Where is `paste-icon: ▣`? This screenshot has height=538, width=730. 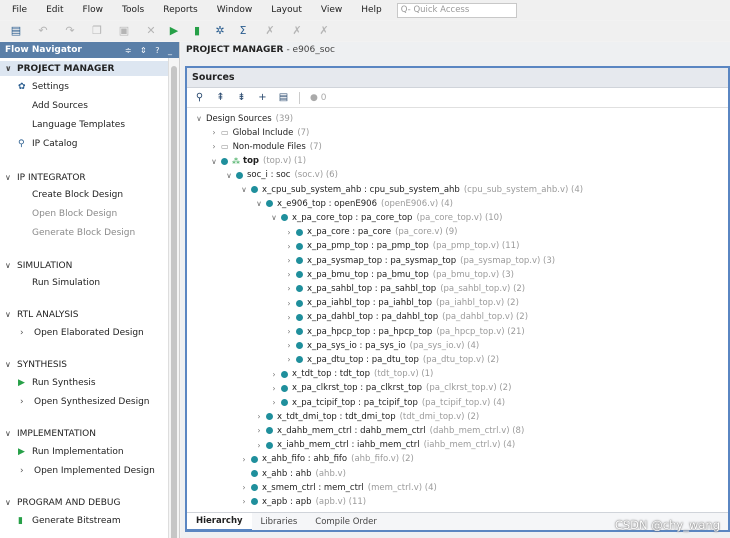 paste-icon: ▣ is located at coordinates (124, 31).